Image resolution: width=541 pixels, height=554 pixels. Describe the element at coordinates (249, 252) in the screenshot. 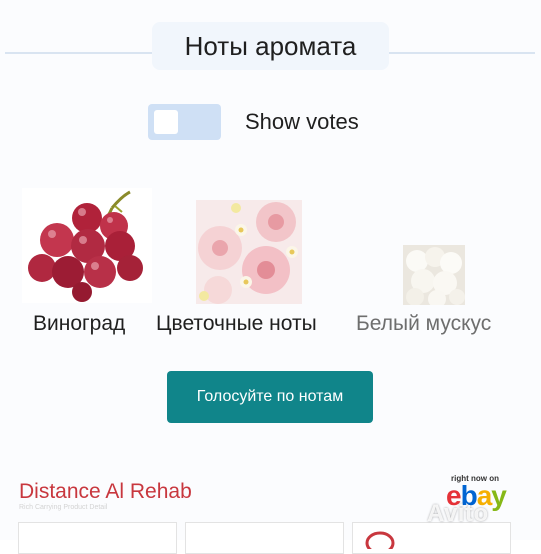

I see `flowers-image` at that location.